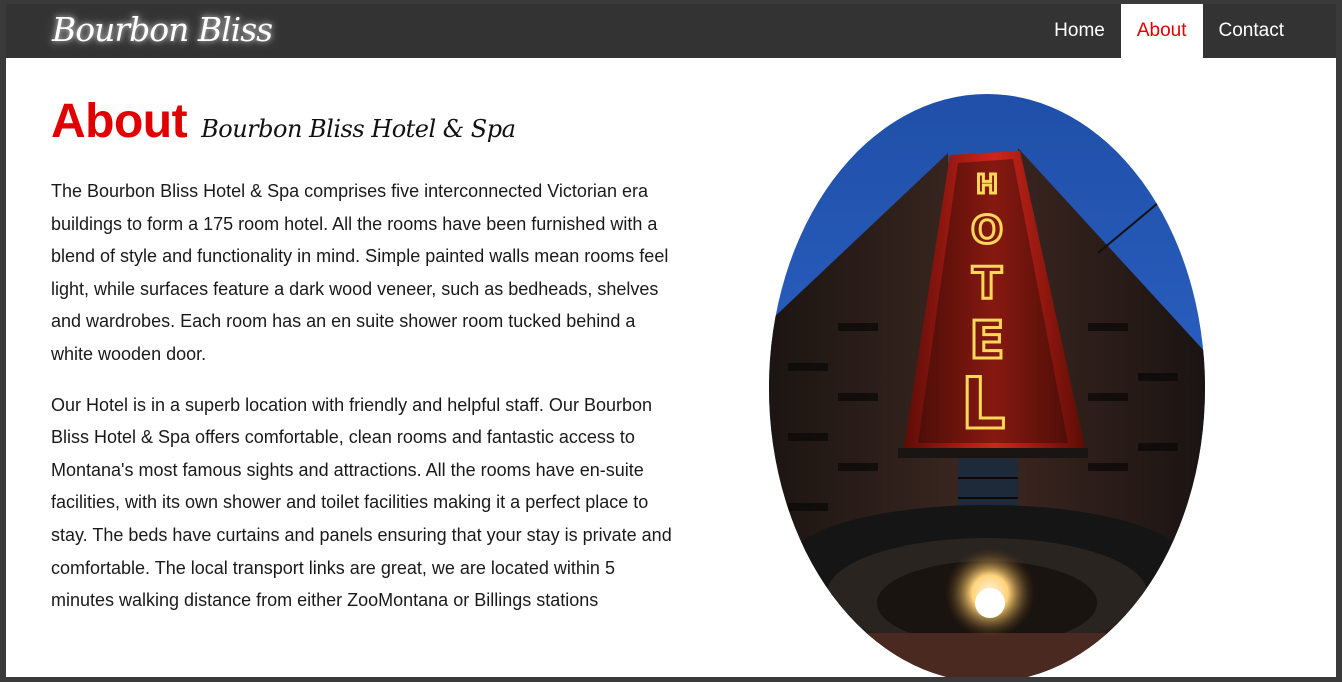 The image size is (1342, 682). What do you see at coordinates (358, 129) in the screenshot?
I see `page-subtitle: Bourbon Bliss Hotel & Spa` at bounding box center [358, 129].